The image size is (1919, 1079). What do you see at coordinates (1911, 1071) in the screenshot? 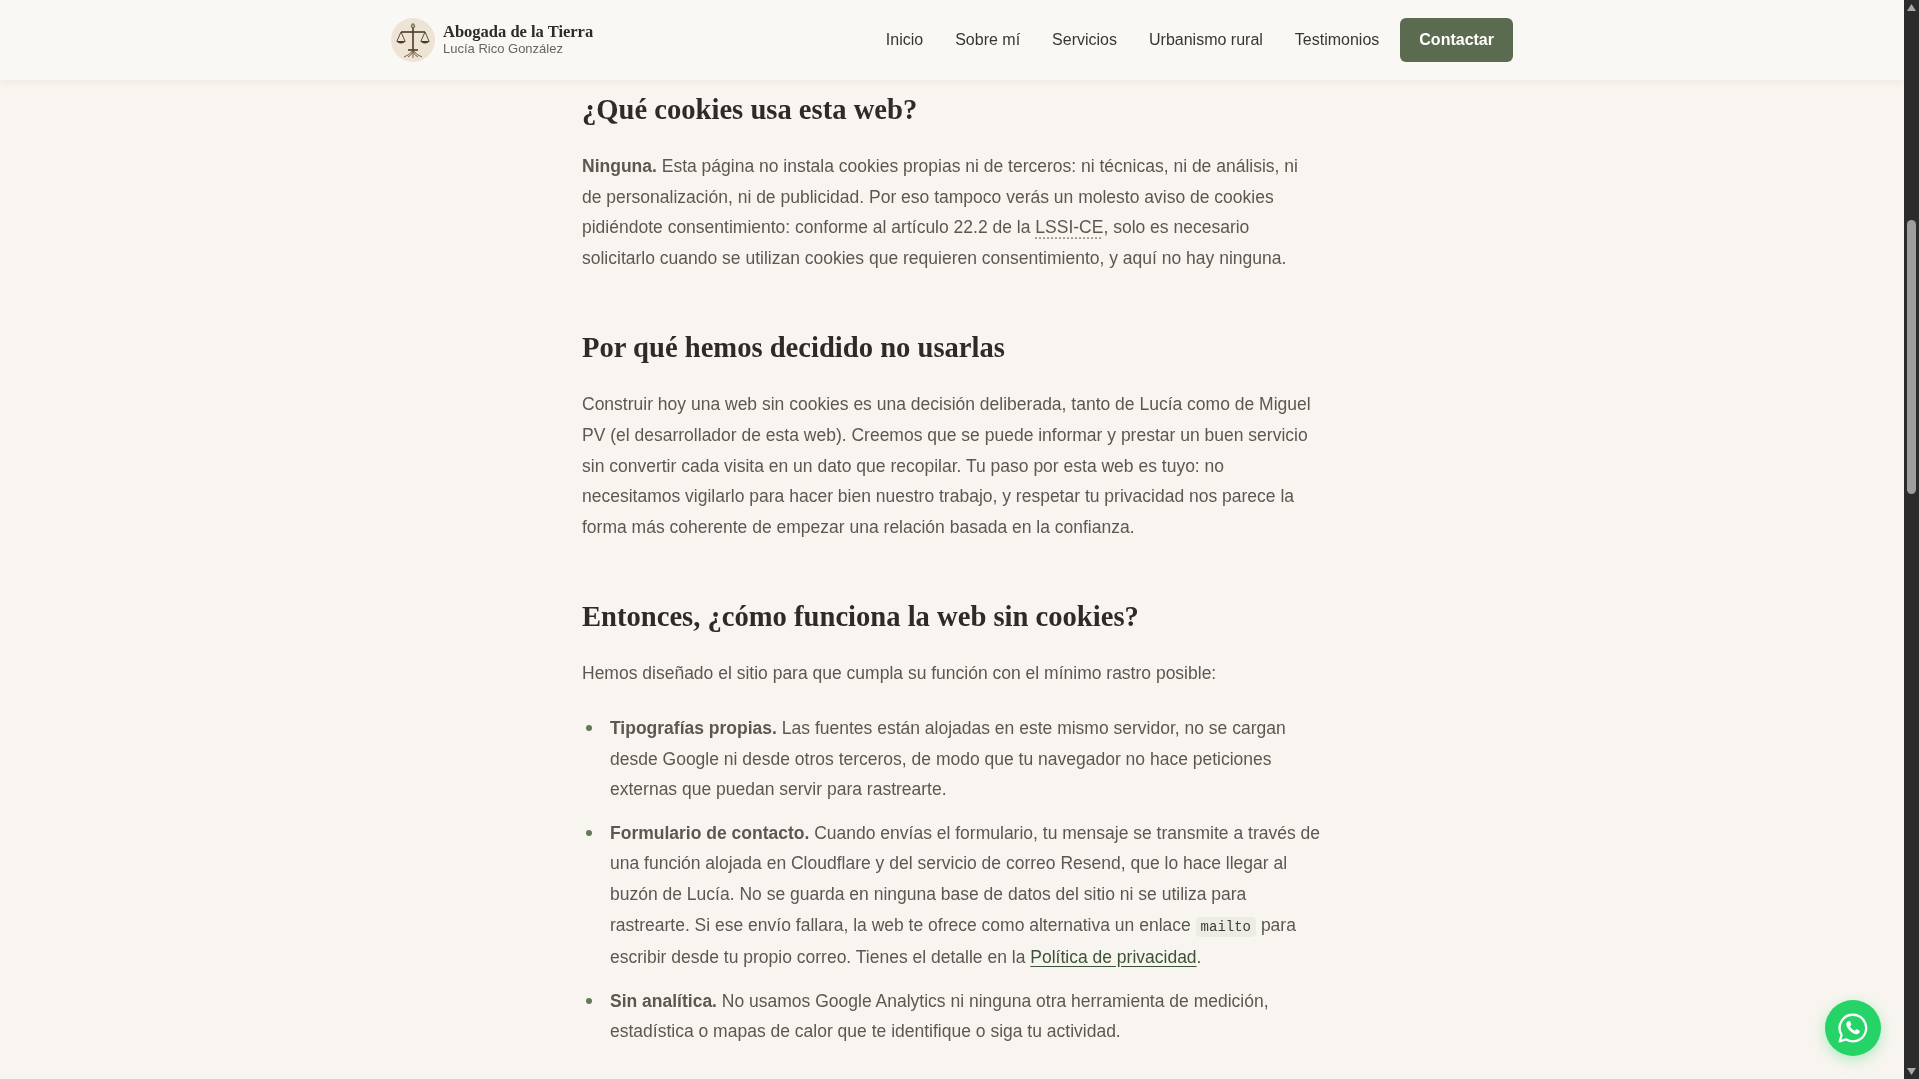
I see `scroll-down-arrow-icon` at bounding box center [1911, 1071].